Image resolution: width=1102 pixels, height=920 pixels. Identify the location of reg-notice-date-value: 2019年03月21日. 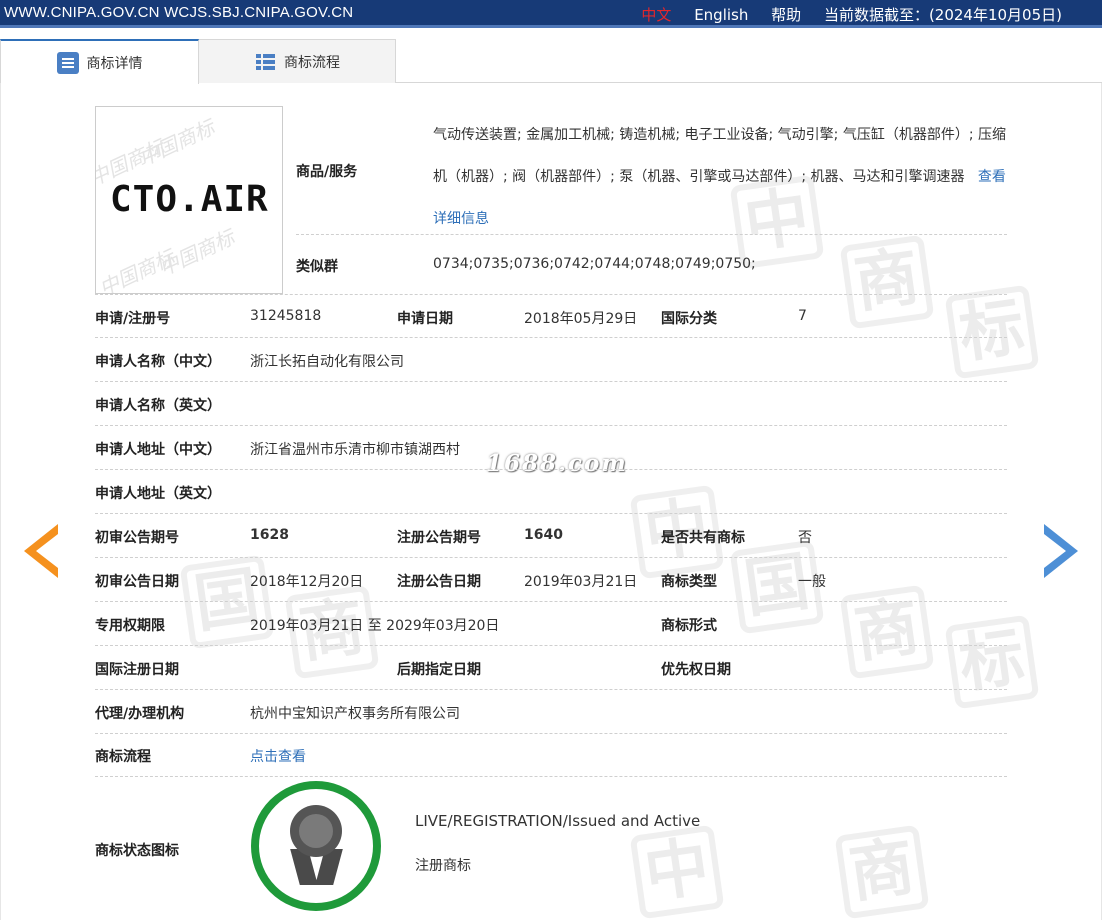
(581, 582).